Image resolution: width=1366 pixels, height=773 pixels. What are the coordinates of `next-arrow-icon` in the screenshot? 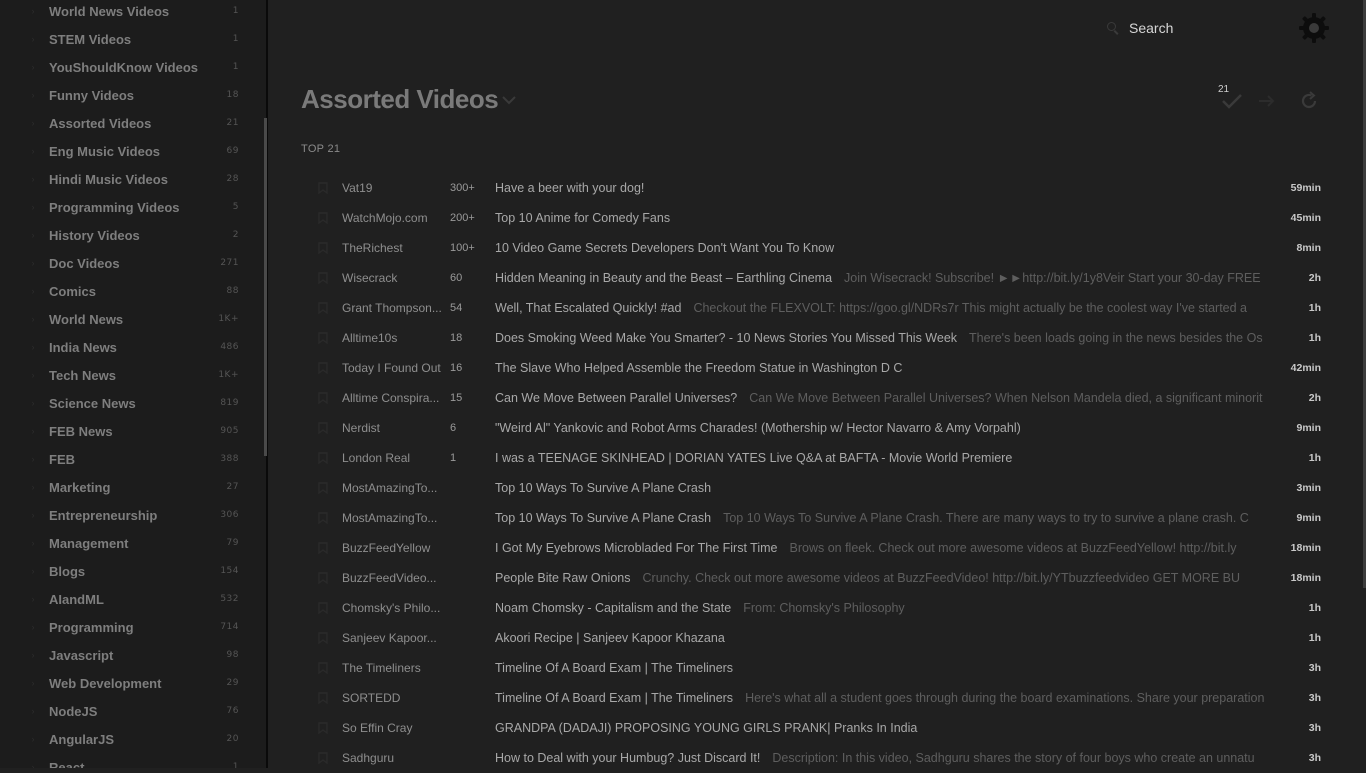 It's located at (1267, 101).